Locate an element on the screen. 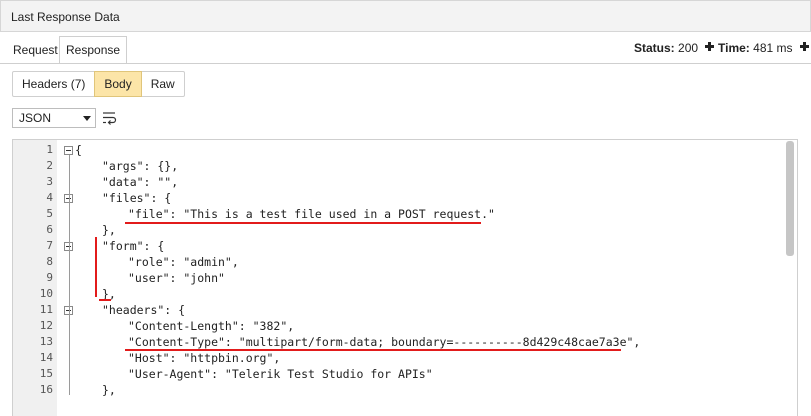  expand-status-icon is located at coordinates (710, 46).